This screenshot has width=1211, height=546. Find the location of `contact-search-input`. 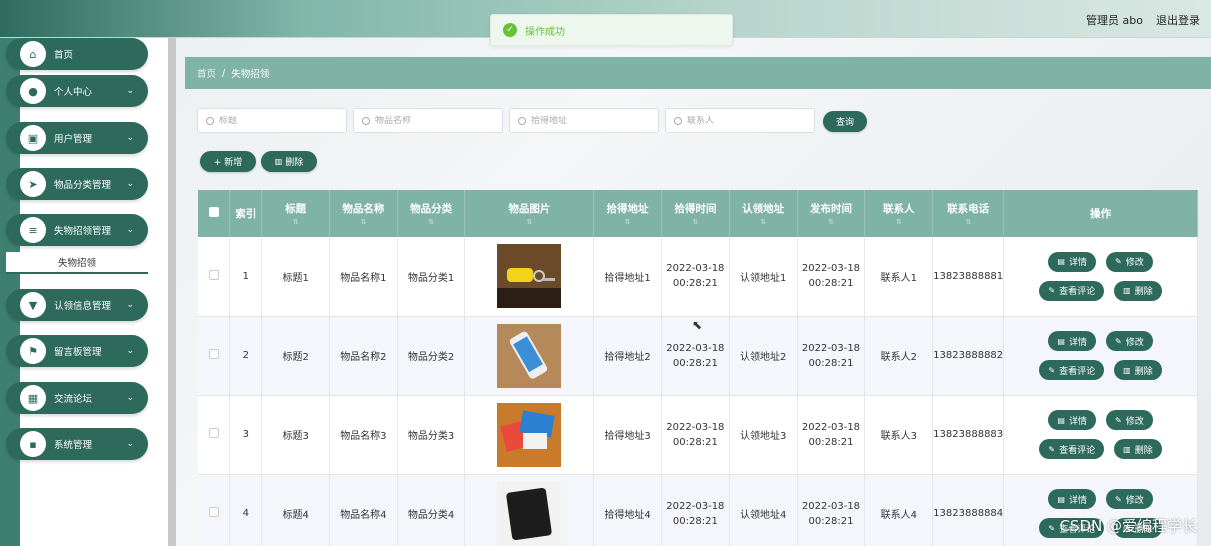

contact-search-input is located at coordinates (742, 120).